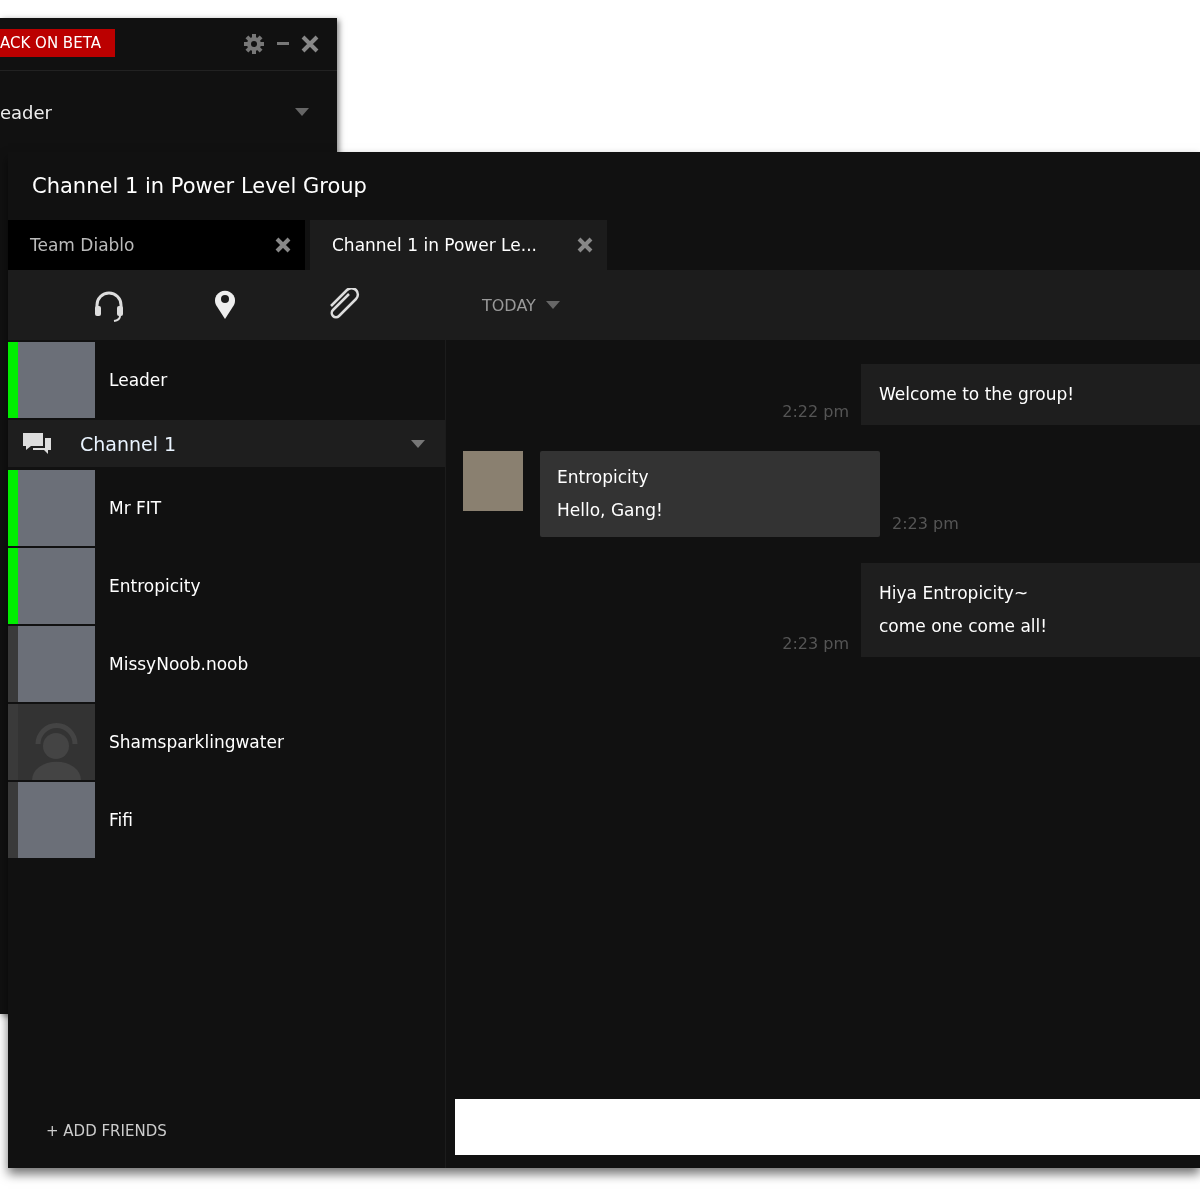  Describe the element at coordinates (196, 742) in the screenshot. I see `member-name: Shamsparklingwater` at that location.